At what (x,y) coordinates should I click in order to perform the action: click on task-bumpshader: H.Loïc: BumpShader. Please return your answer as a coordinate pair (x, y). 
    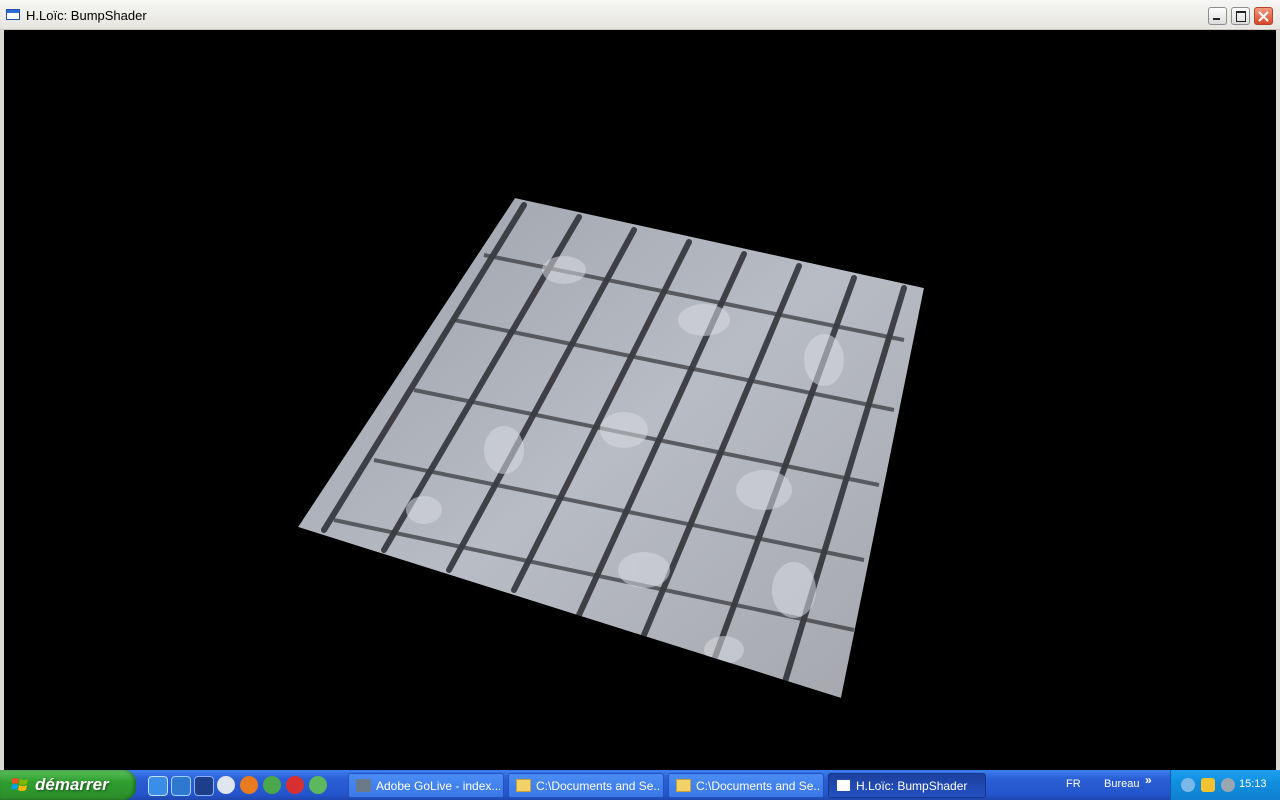
    Looking at the image, I should click on (907, 785).